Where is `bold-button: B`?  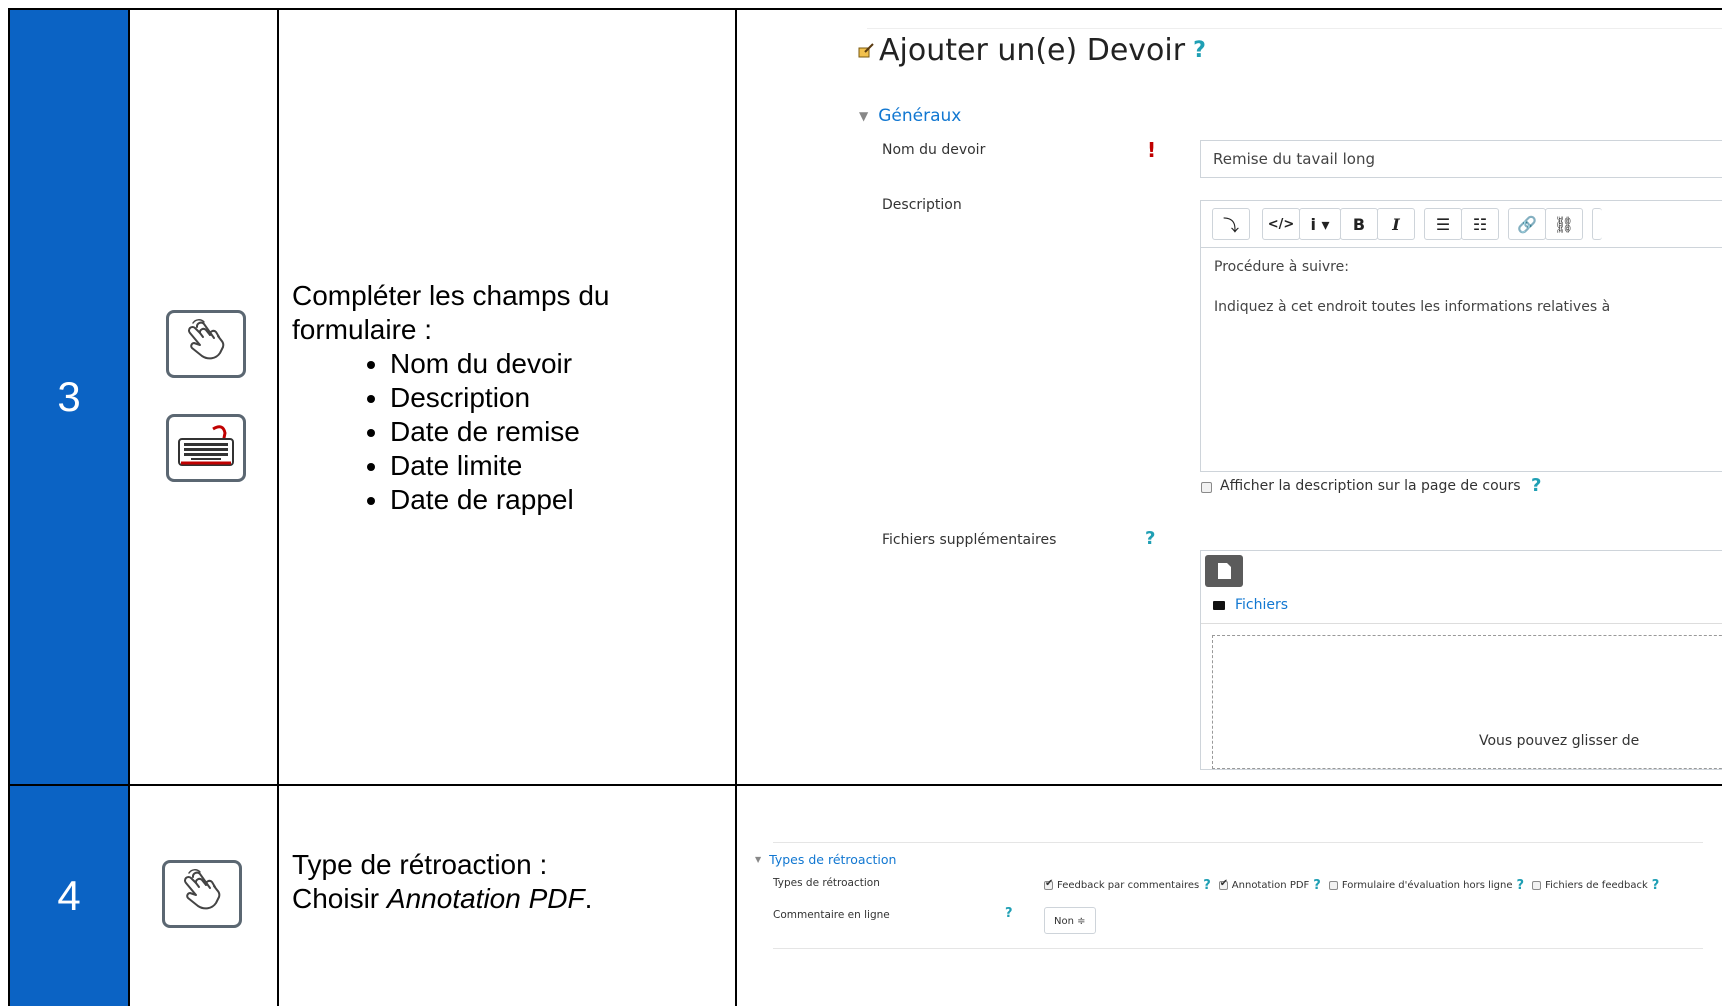 bold-button: B is located at coordinates (1359, 224).